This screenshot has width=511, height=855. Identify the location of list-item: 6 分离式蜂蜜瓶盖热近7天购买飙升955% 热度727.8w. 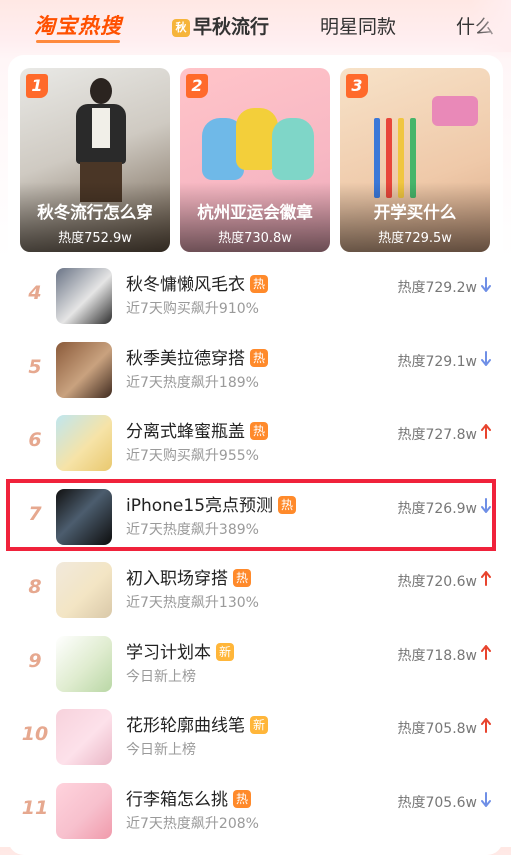
(255, 450).